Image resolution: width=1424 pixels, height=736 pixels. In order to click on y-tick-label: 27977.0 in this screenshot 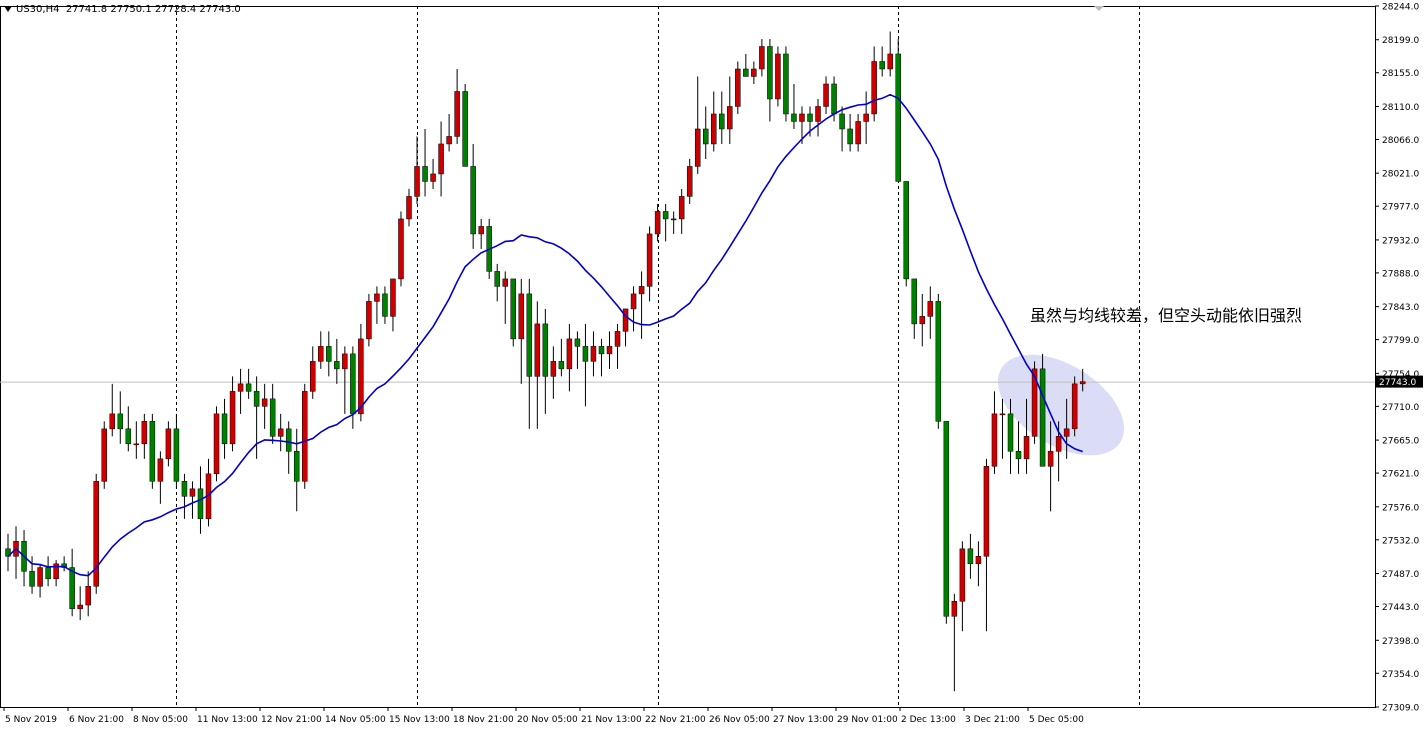, I will do `click(1400, 208)`.